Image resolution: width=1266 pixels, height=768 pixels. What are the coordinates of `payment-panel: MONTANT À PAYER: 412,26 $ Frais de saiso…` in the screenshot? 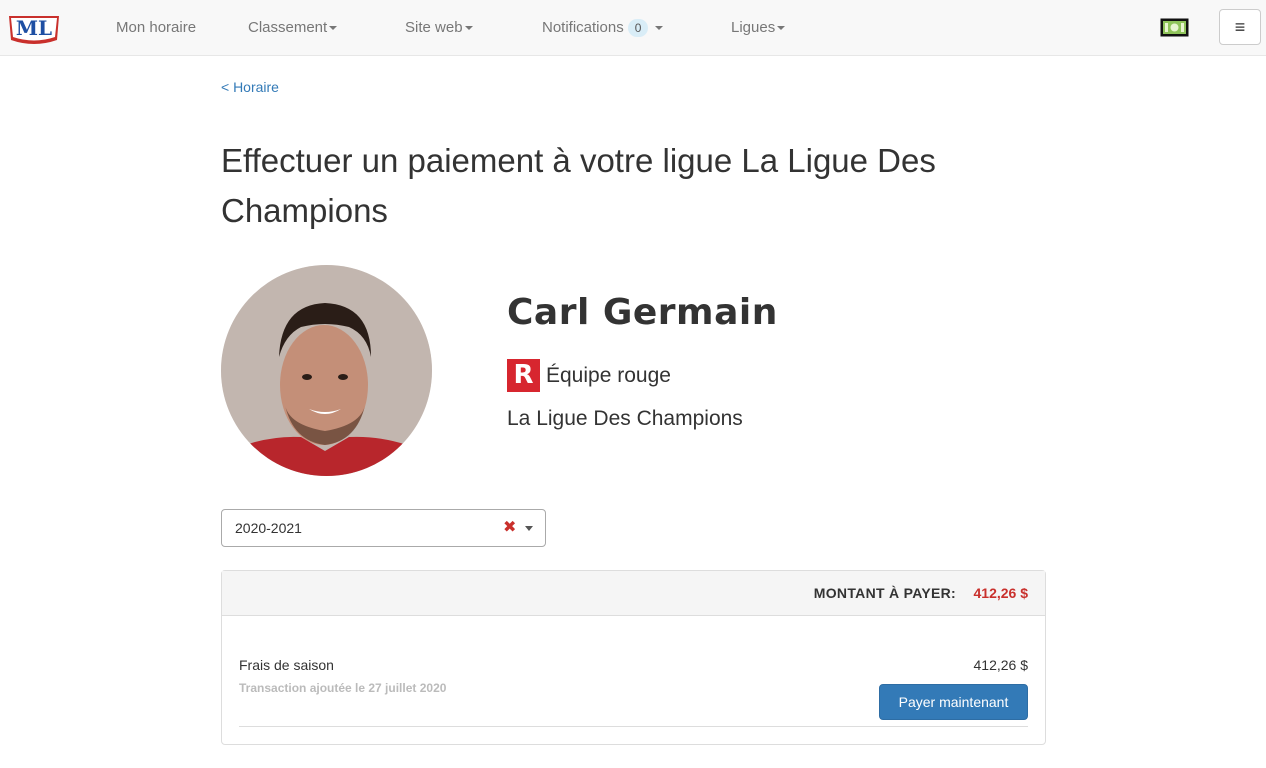 It's located at (633, 657).